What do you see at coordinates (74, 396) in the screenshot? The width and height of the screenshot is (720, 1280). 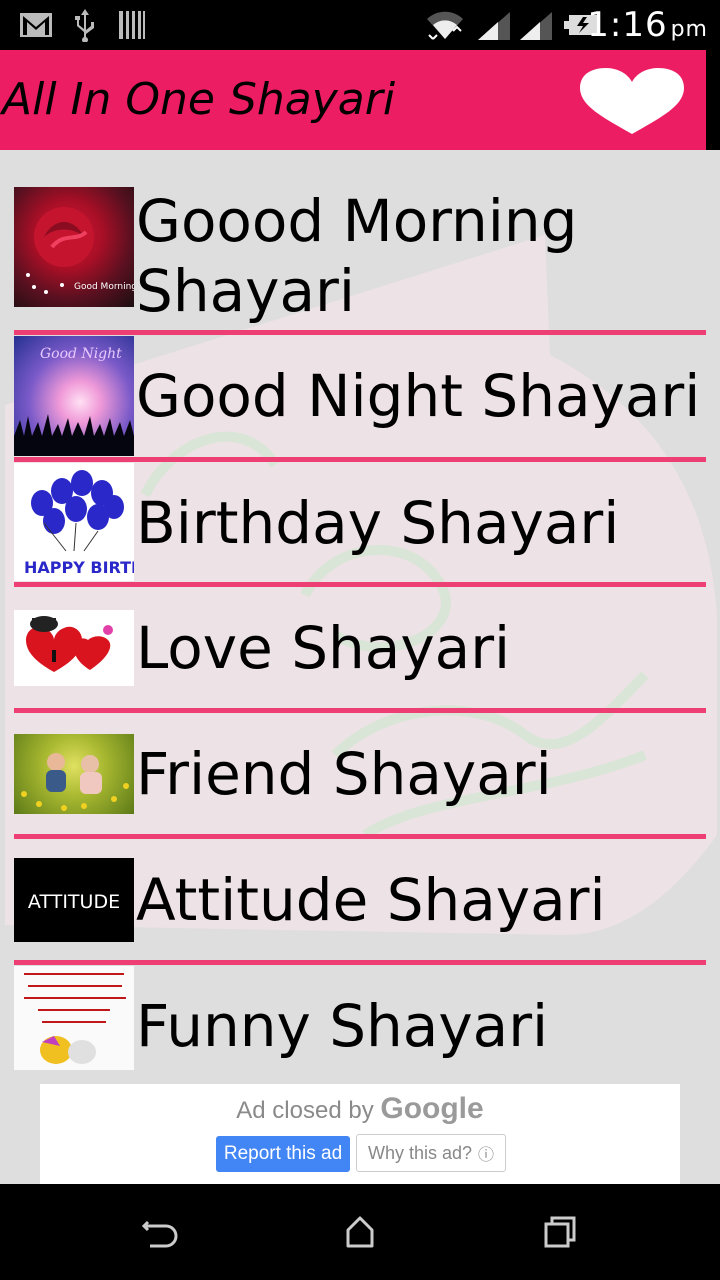 I see `good-night-thumbnail: Good Night` at bounding box center [74, 396].